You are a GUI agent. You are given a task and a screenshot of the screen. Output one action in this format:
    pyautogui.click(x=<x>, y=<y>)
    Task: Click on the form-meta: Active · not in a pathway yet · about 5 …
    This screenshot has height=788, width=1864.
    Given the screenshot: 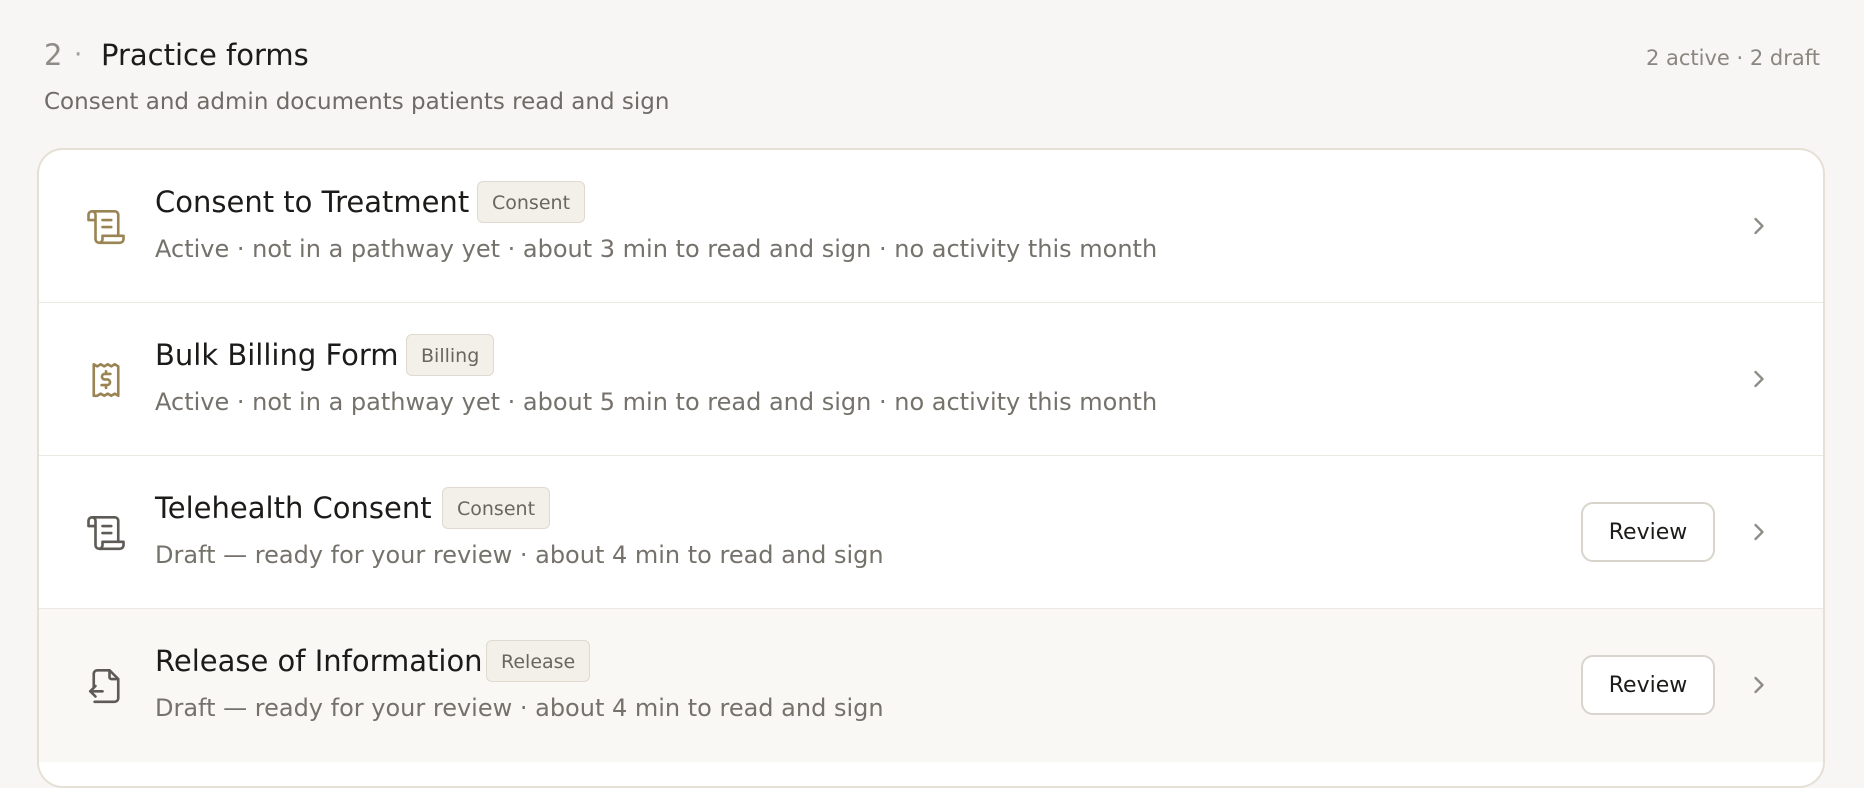 What is the action you would take?
    pyautogui.click(x=656, y=402)
    